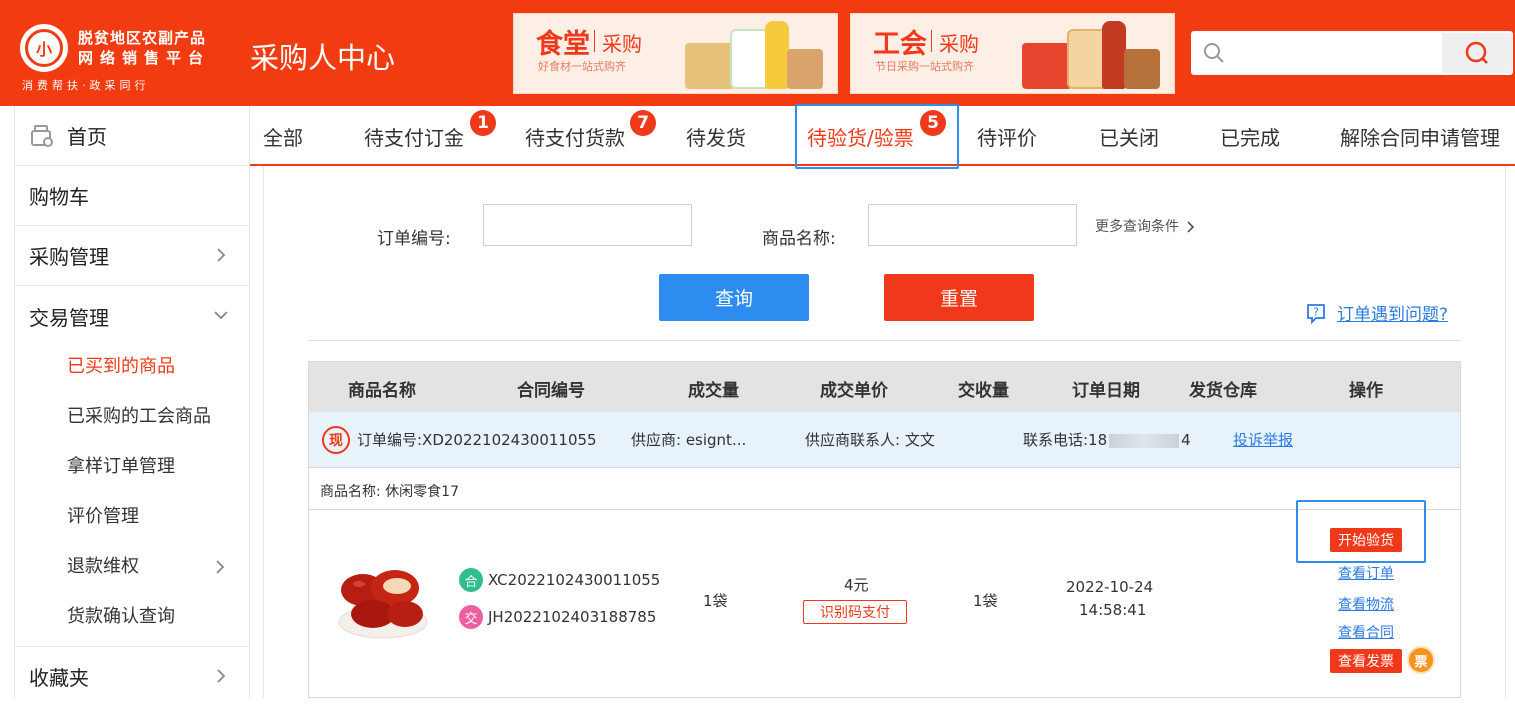 This screenshot has width=1515, height=706. Describe the element at coordinates (985, 601) in the screenshot. I see `delivery-qty-value: 1袋` at that location.